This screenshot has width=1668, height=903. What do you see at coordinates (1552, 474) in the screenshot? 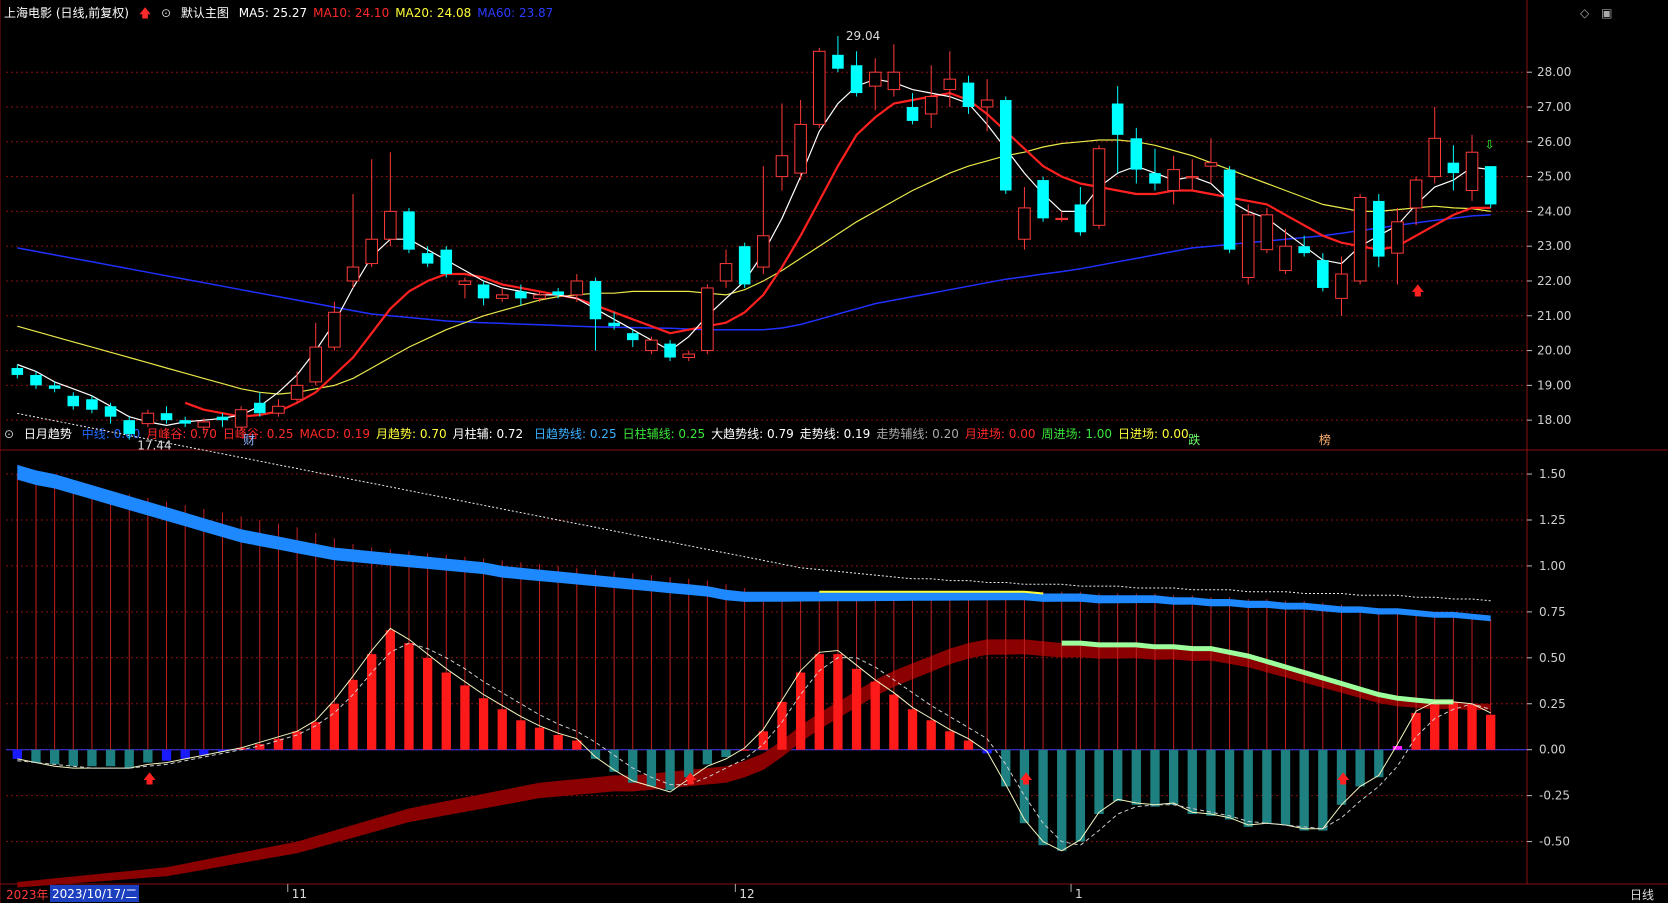
I see `sub-y-tick-label: 1.50` at bounding box center [1552, 474].